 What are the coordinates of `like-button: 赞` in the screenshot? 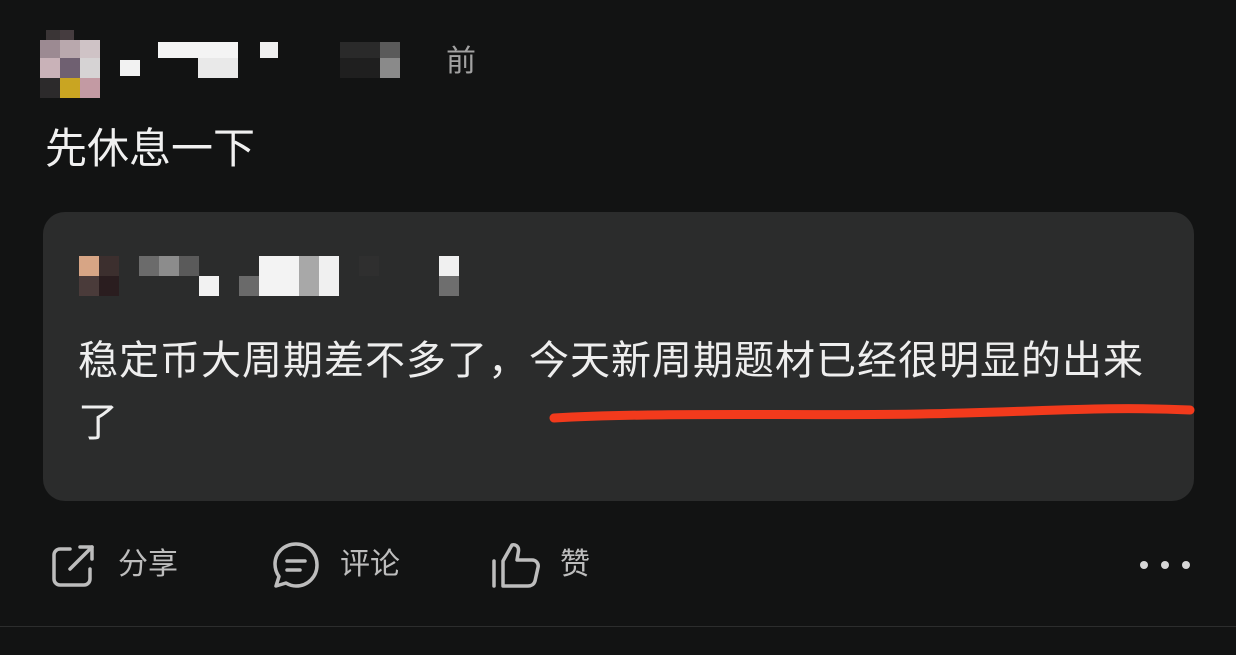 It's located at (540, 565).